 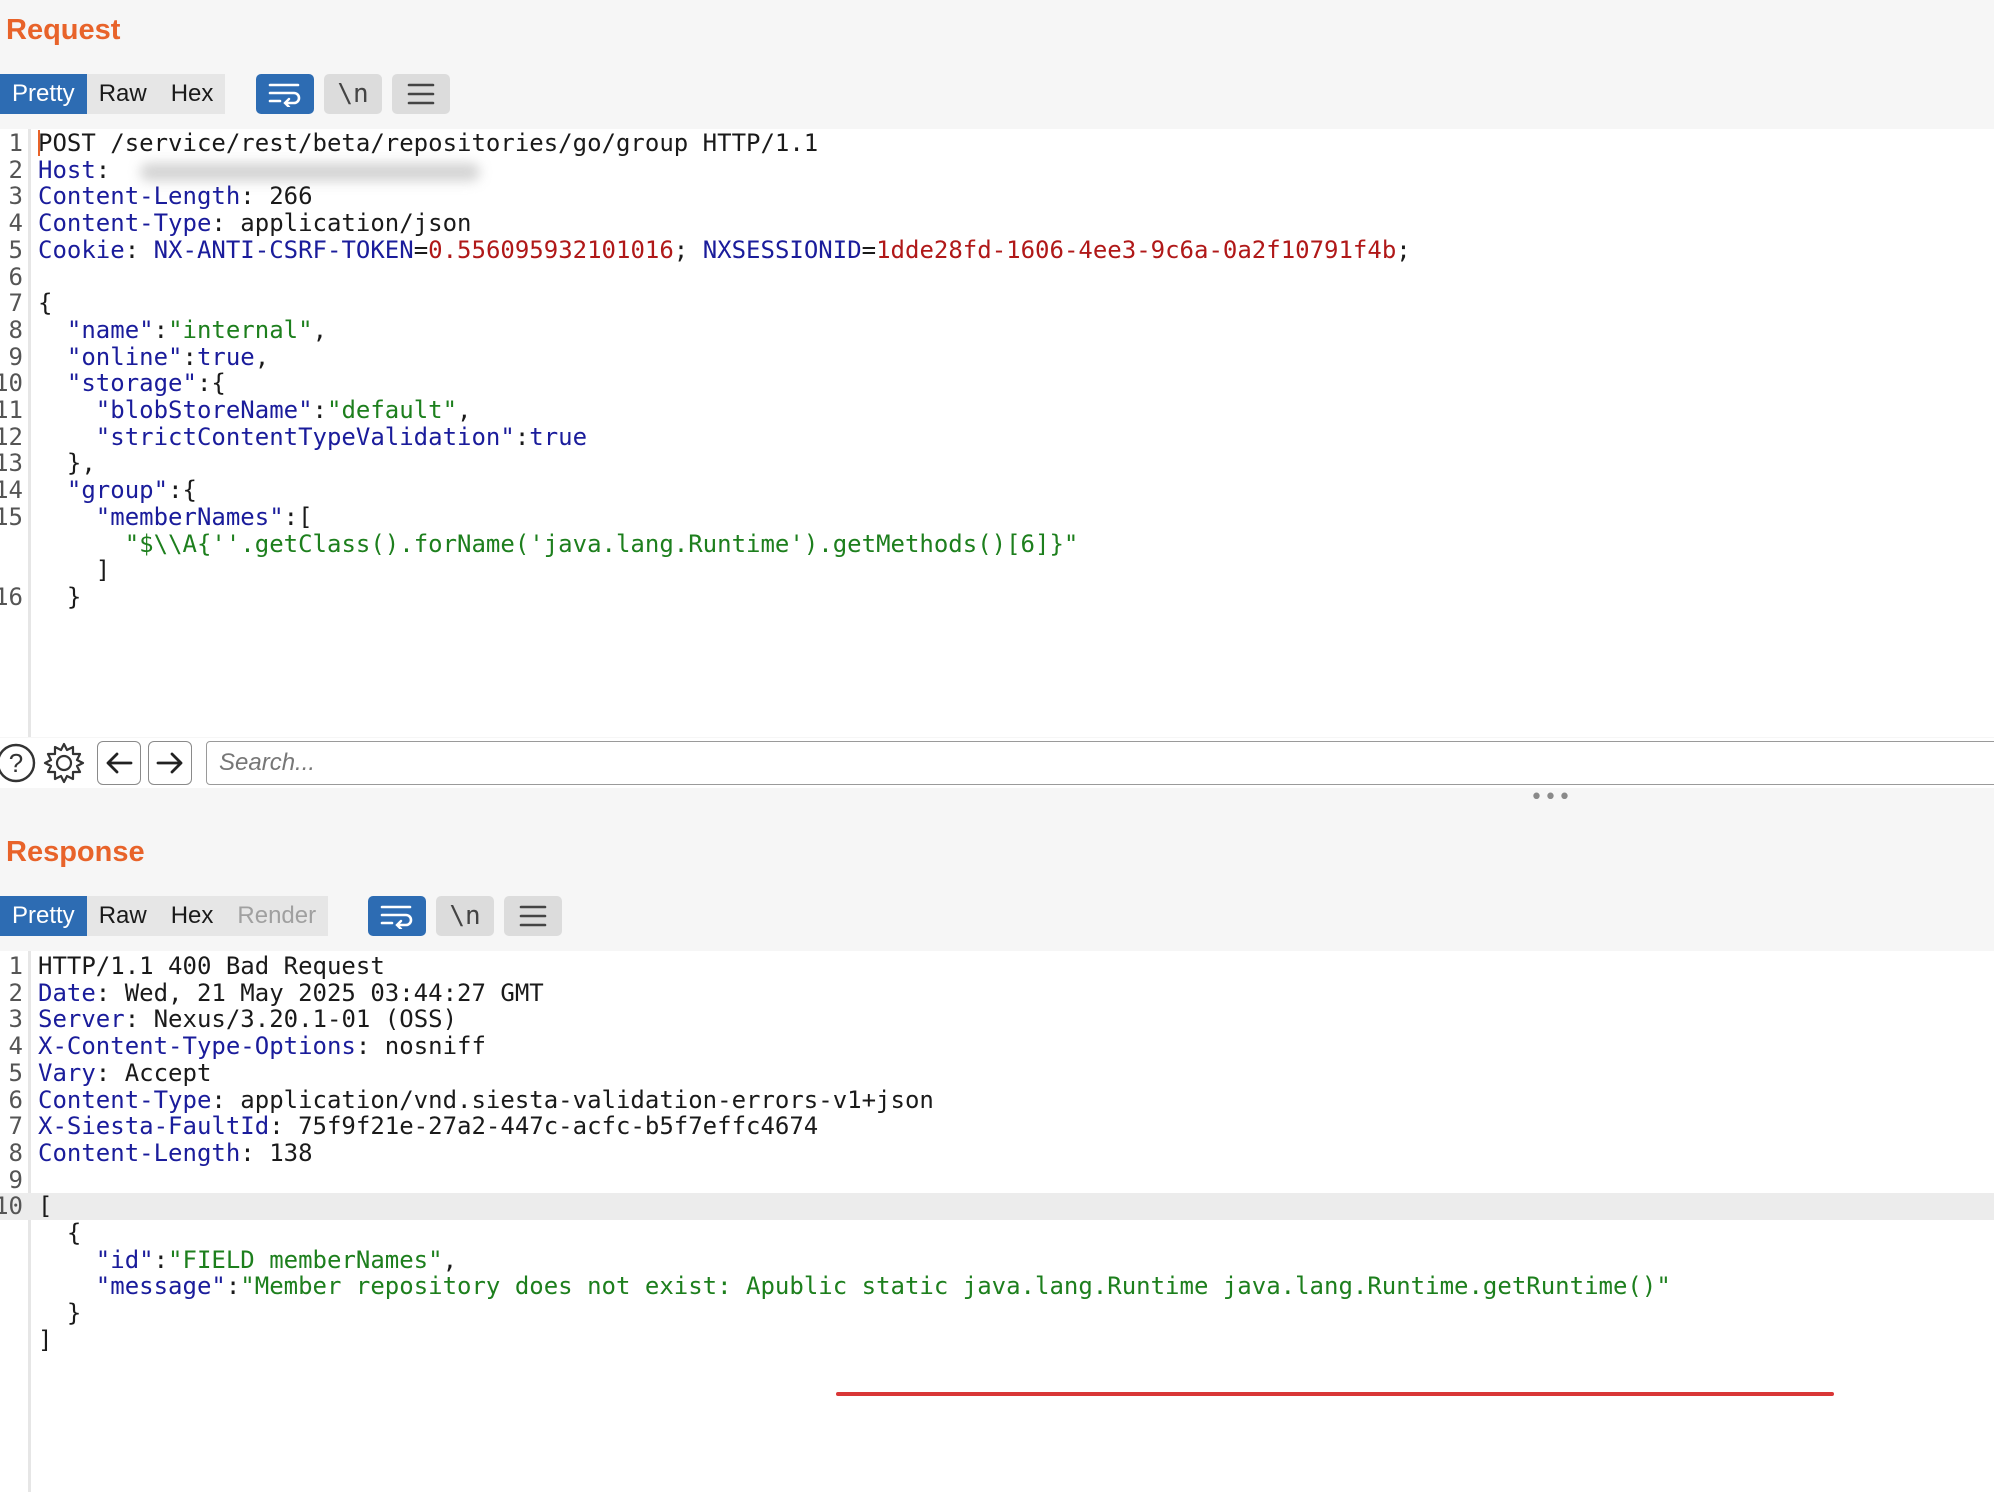 What do you see at coordinates (421, 94) in the screenshot?
I see `request-menu-button` at bounding box center [421, 94].